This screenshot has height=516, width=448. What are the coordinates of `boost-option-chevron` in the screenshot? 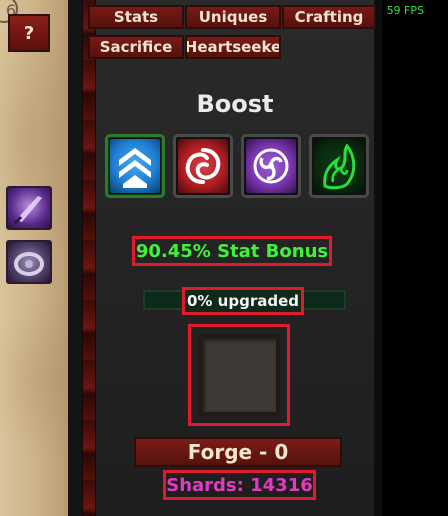 It's located at (135, 166).